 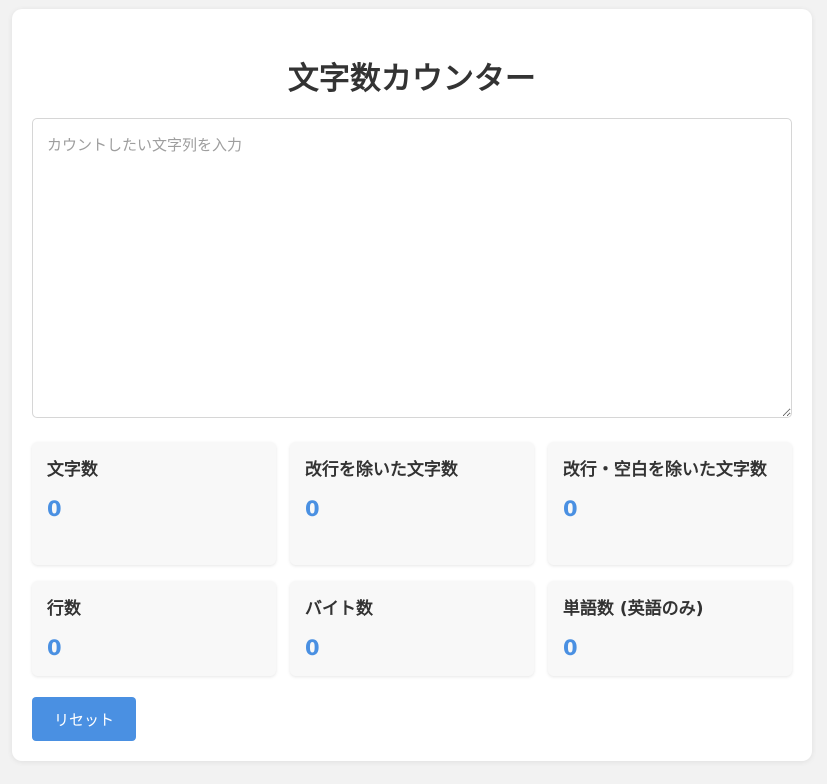 I want to click on stat-card-line-count: 行数 0, so click(x=154, y=628).